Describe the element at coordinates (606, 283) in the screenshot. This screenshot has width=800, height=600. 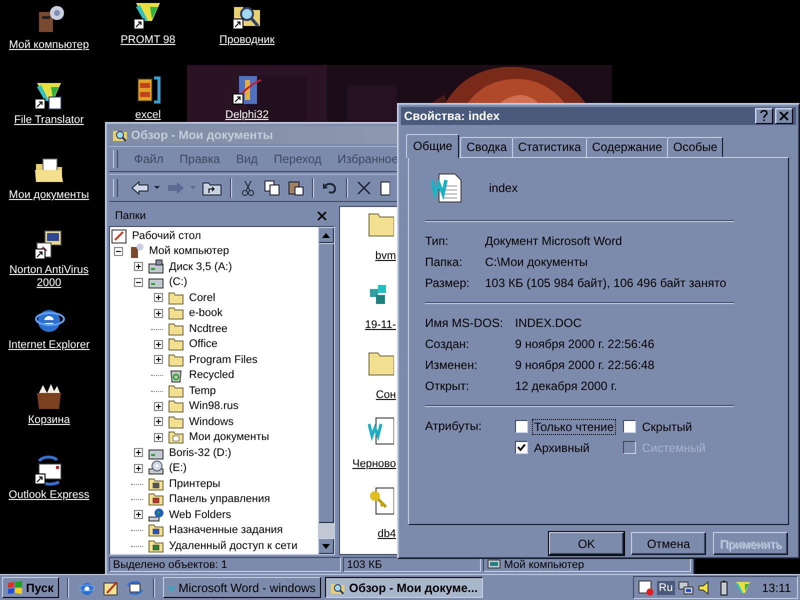
I see `field-value: 103 КБ (105 984 байт), 106 496 байт занято` at that location.